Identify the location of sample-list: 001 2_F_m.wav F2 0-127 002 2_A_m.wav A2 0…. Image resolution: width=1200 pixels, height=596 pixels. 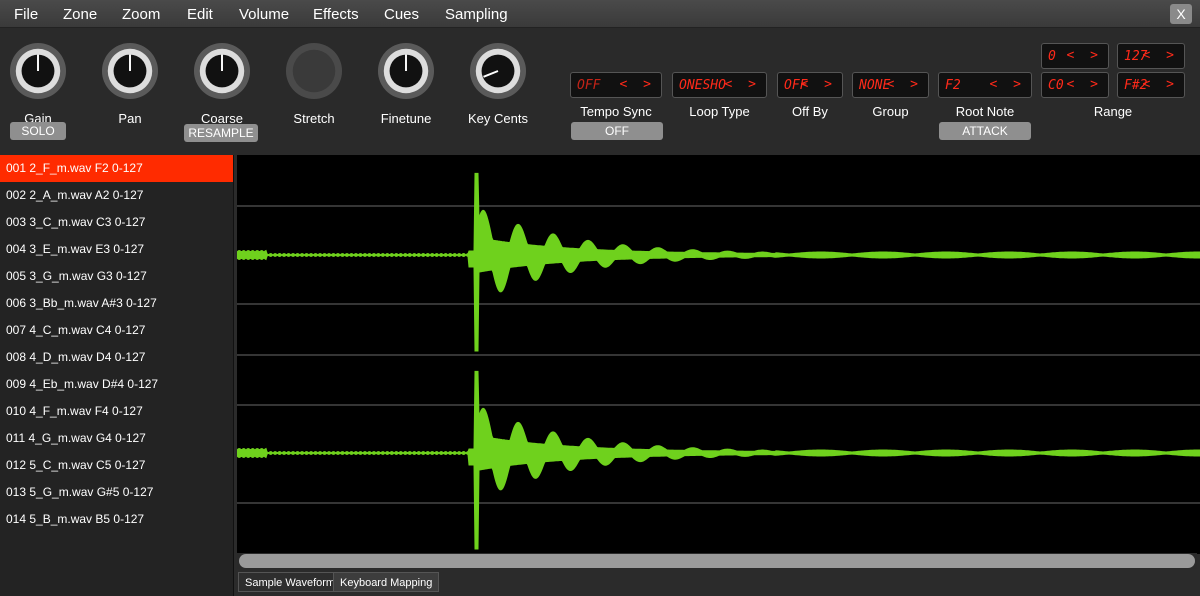
(117, 375).